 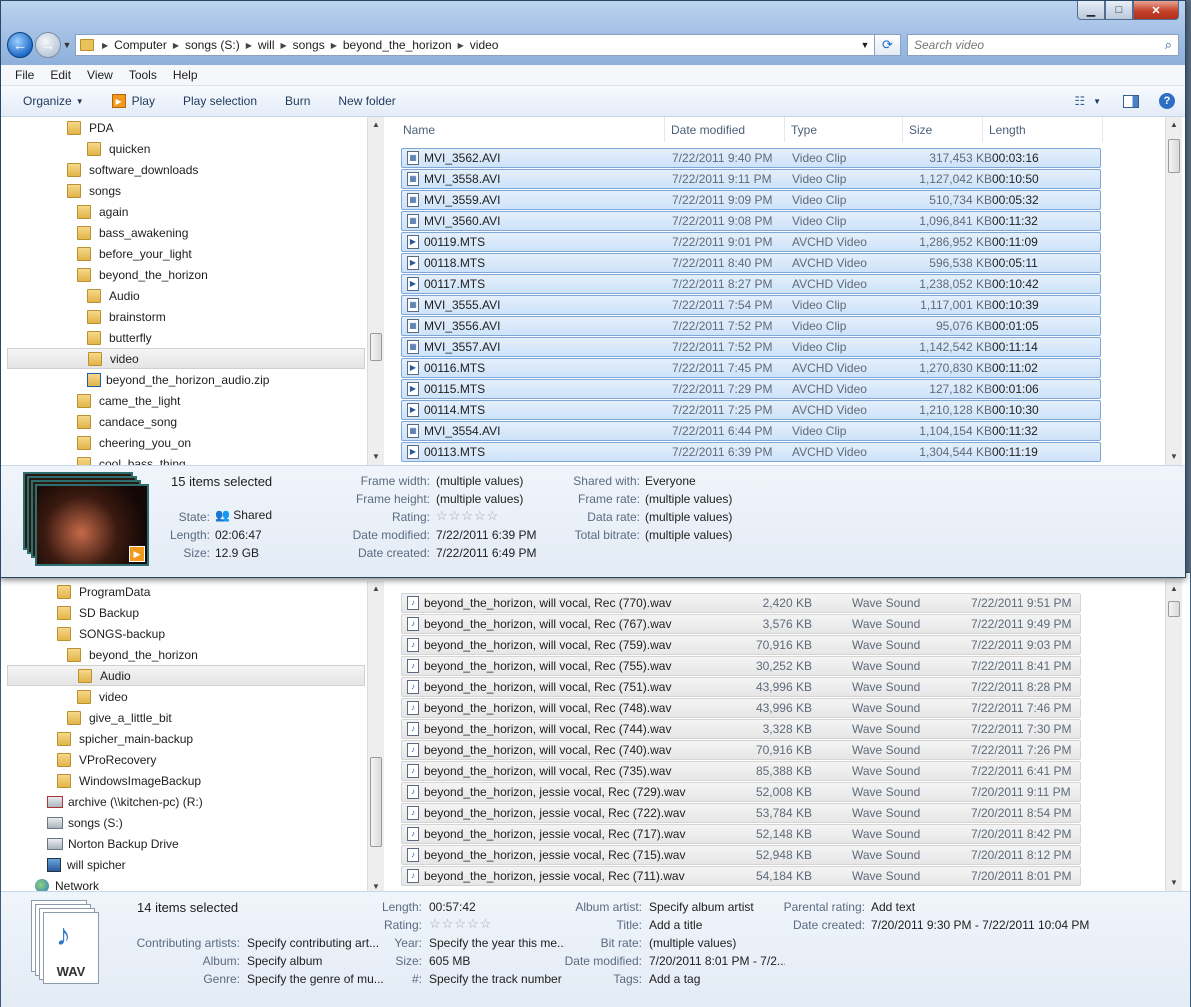 What do you see at coordinates (1119, 10) in the screenshot?
I see `maximize-button: □` at bounding box center [1119, 10].